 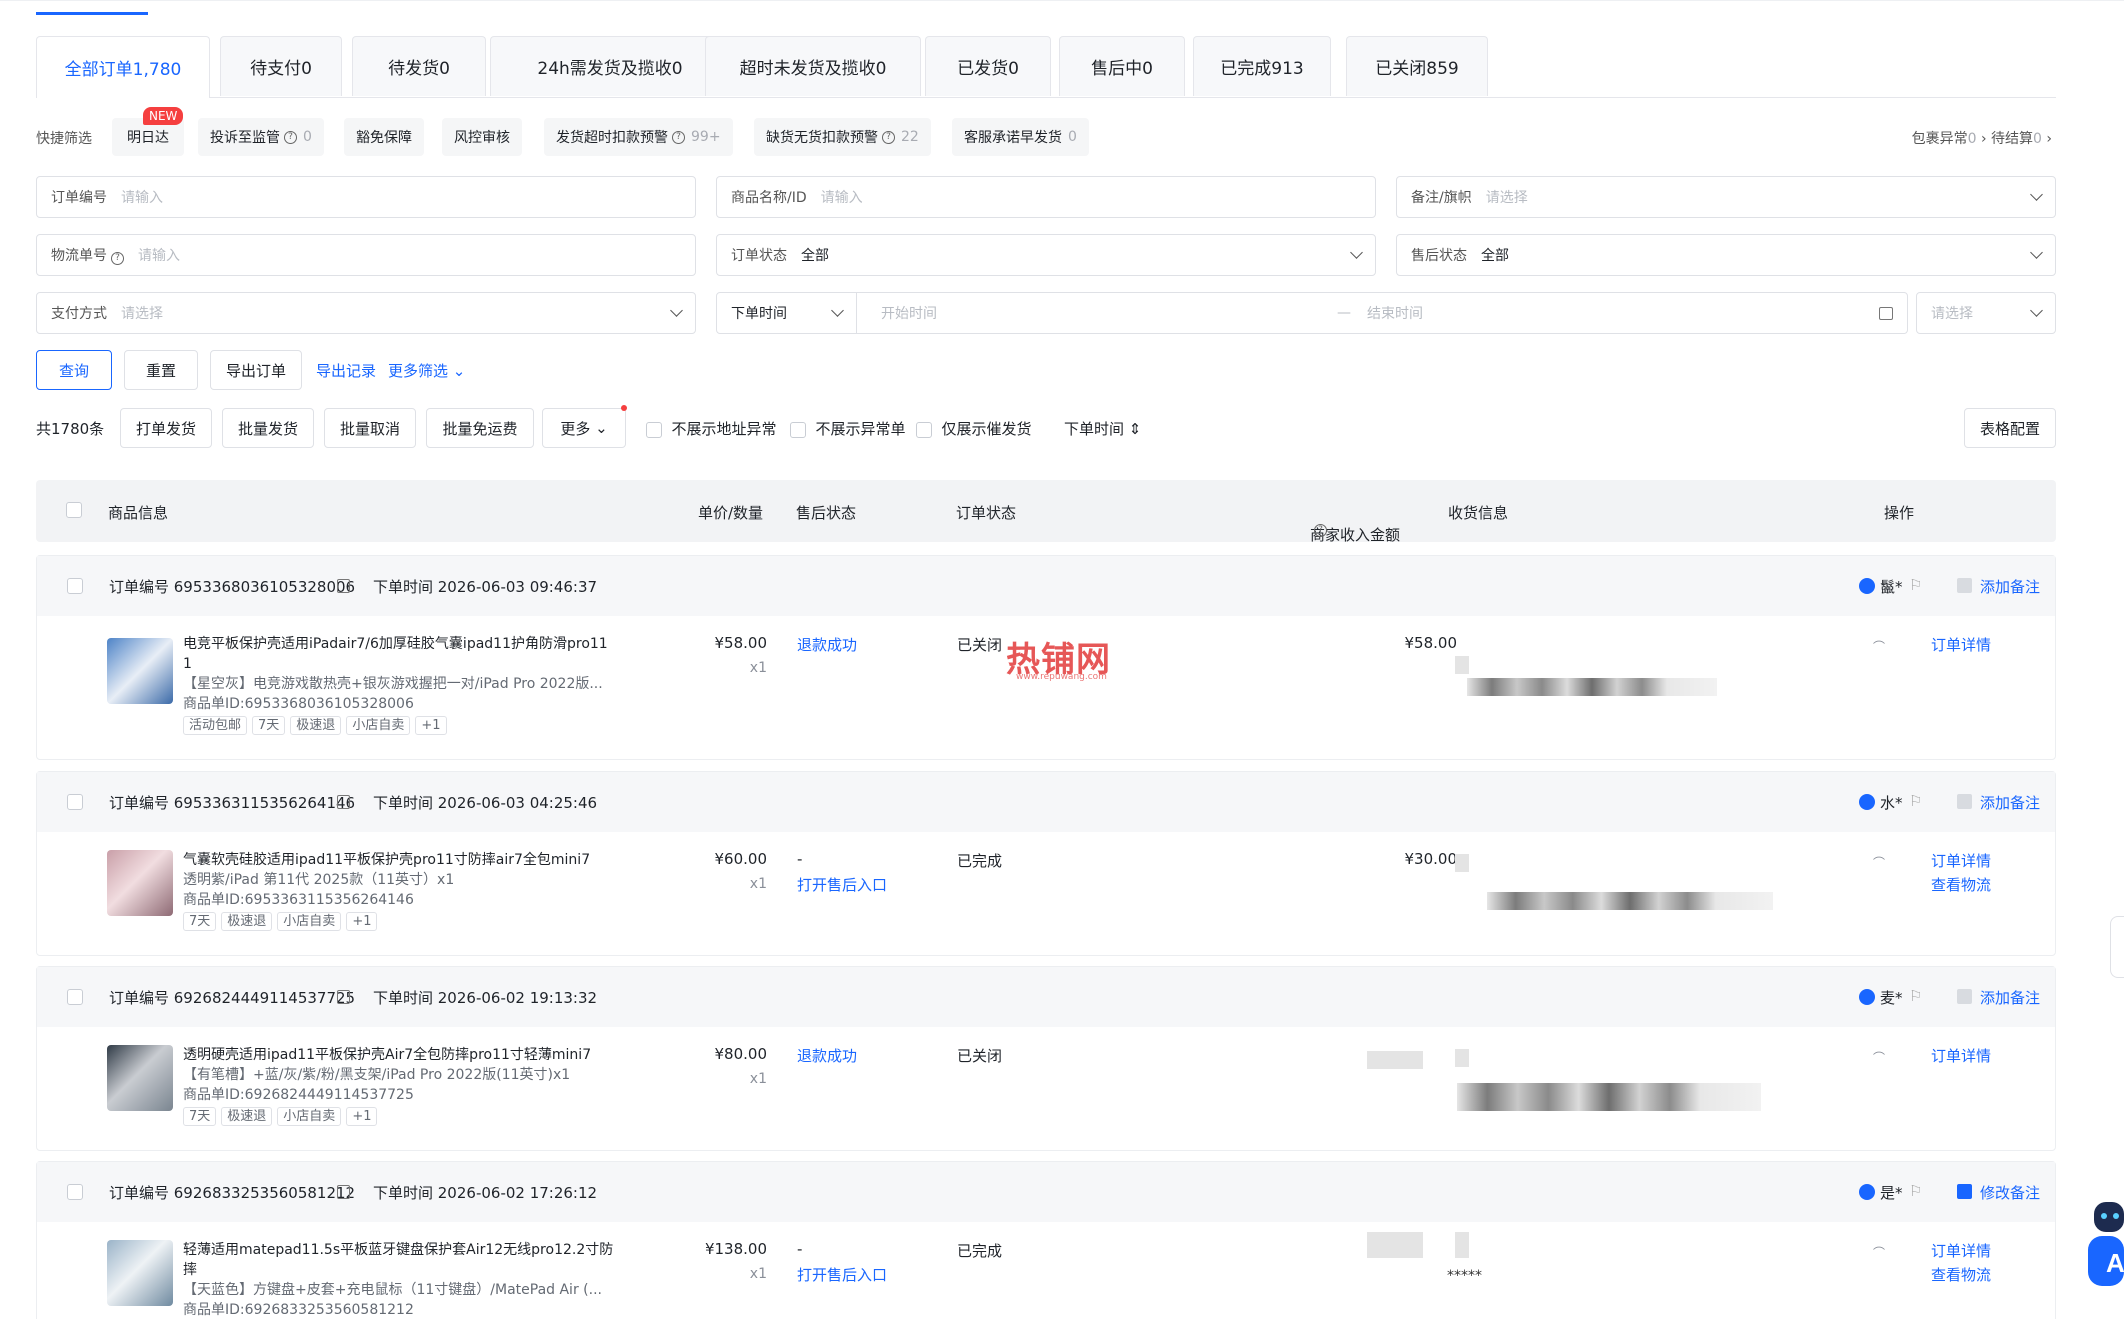 I want to click on start-time-input: 开始时间, so click(x=1097, y=313).